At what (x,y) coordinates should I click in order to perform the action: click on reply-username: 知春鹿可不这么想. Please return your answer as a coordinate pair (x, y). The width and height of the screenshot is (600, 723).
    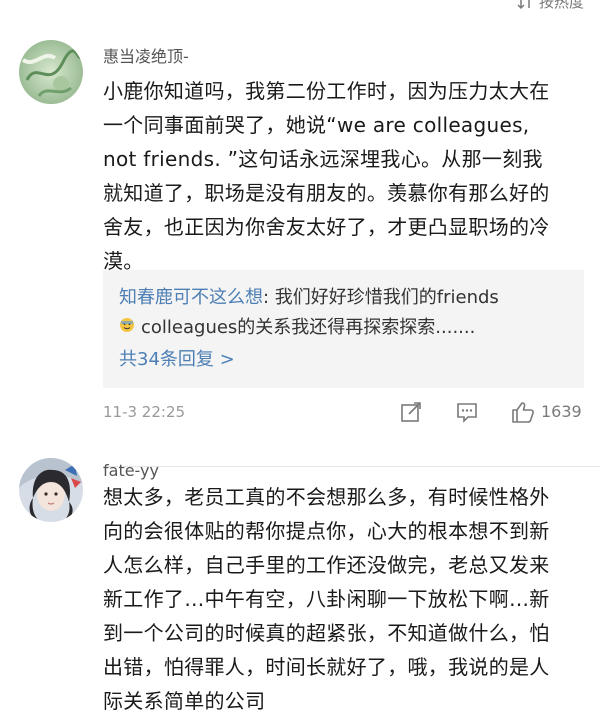
    Looking at the image, I should click on (191, 297).